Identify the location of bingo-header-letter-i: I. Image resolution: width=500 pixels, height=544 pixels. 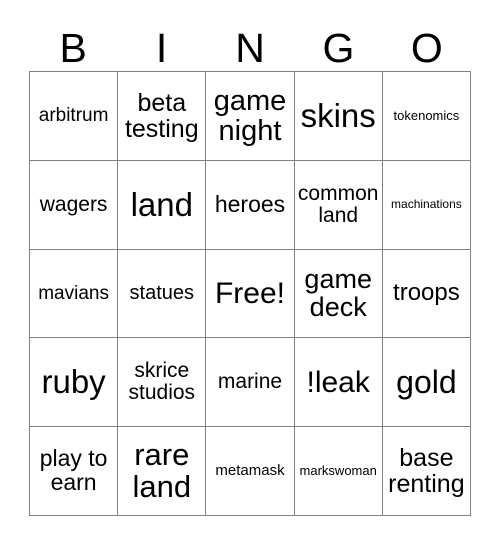
(161, 48).